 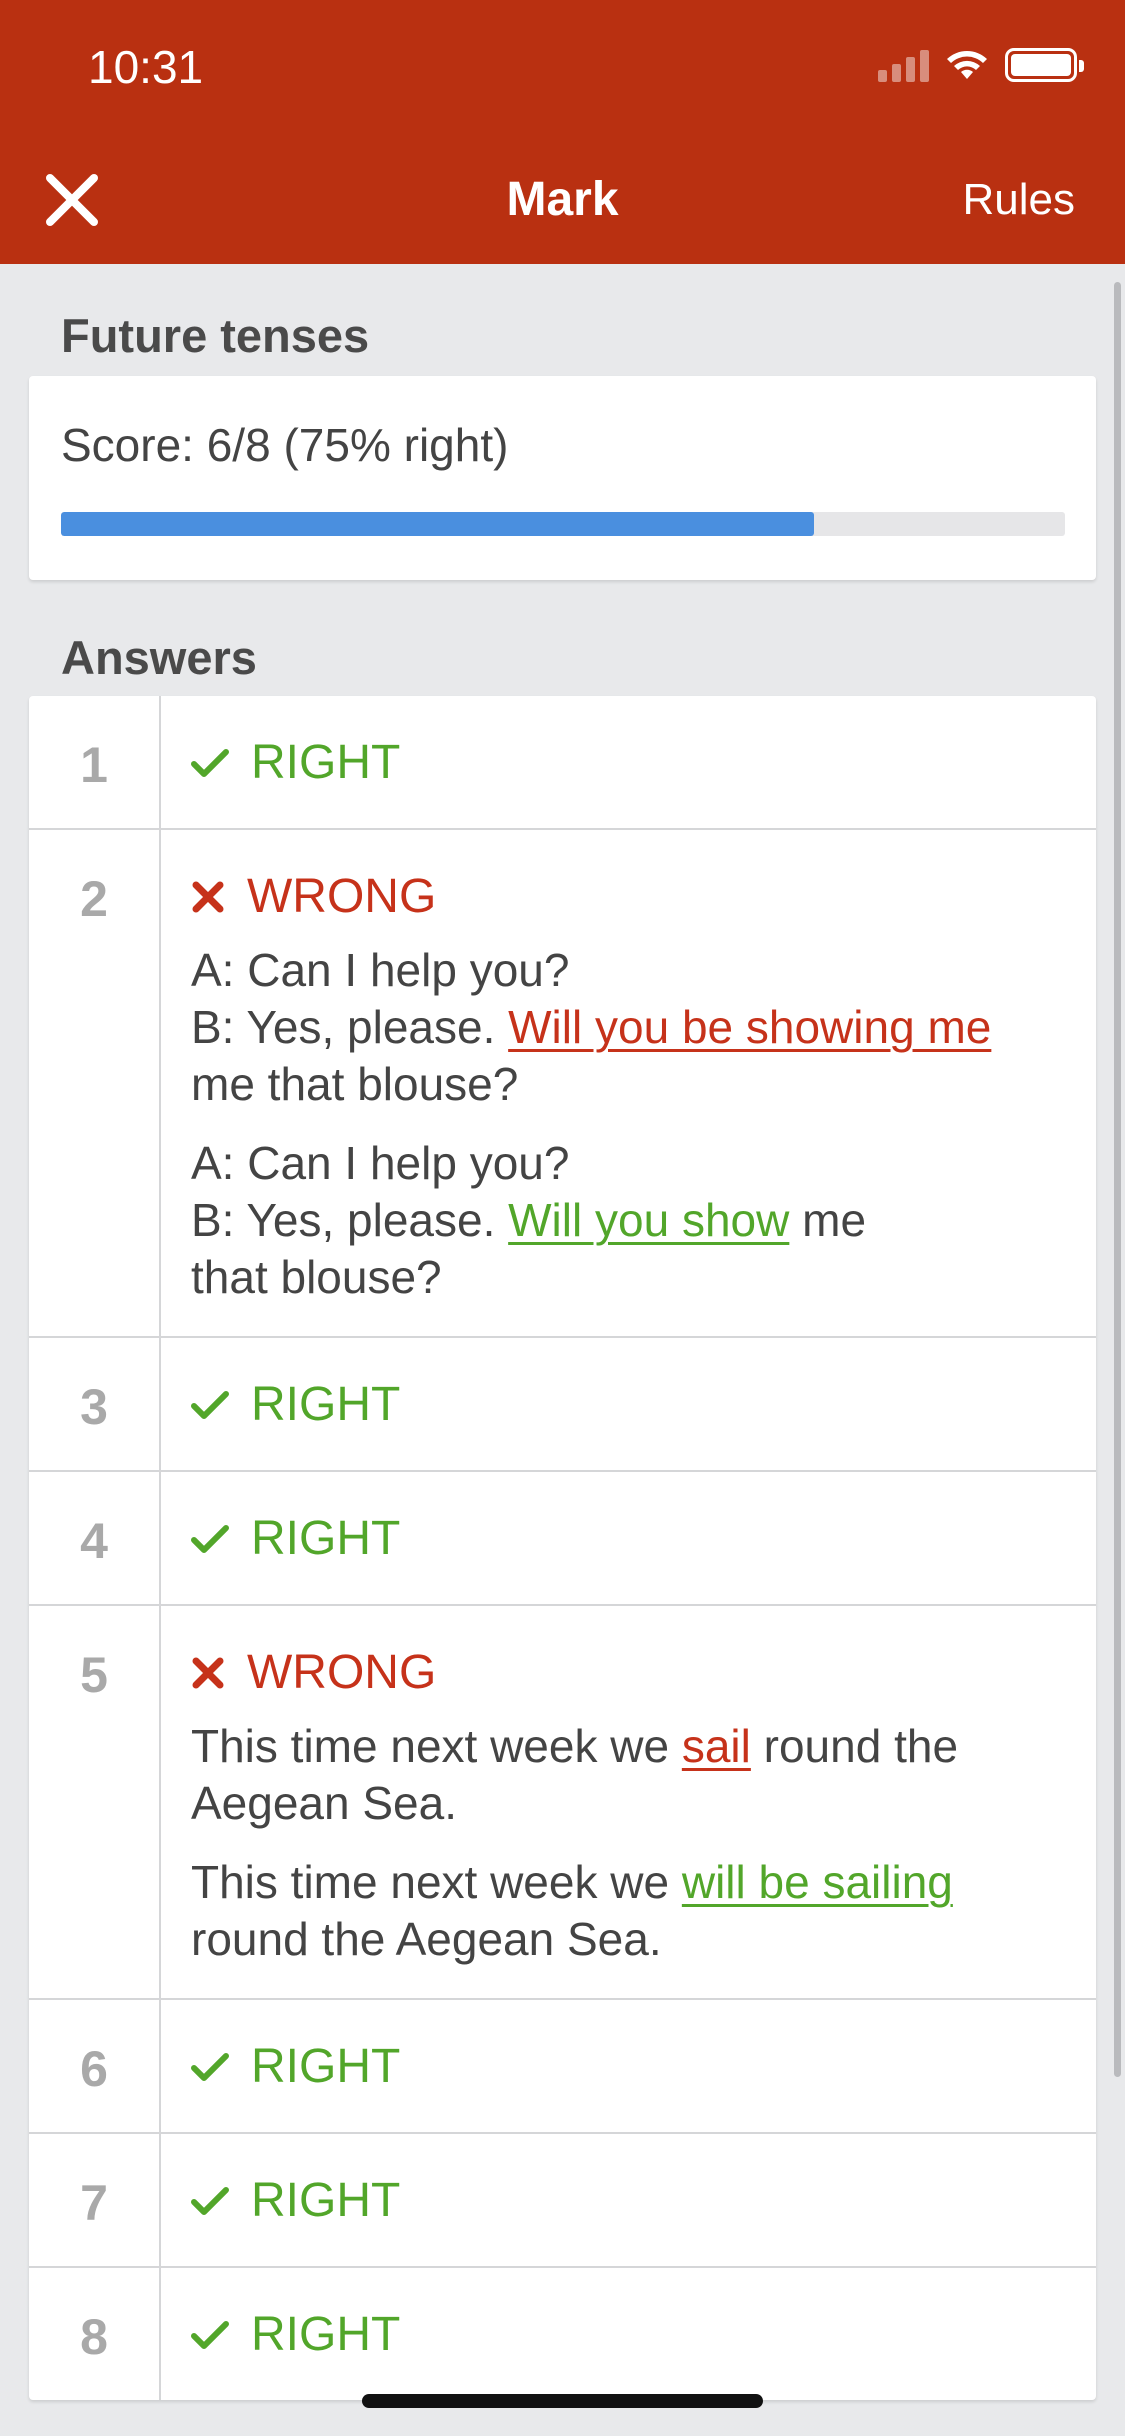 I want to click on quiz-title: Future tenses, so click(x=215, y=335).